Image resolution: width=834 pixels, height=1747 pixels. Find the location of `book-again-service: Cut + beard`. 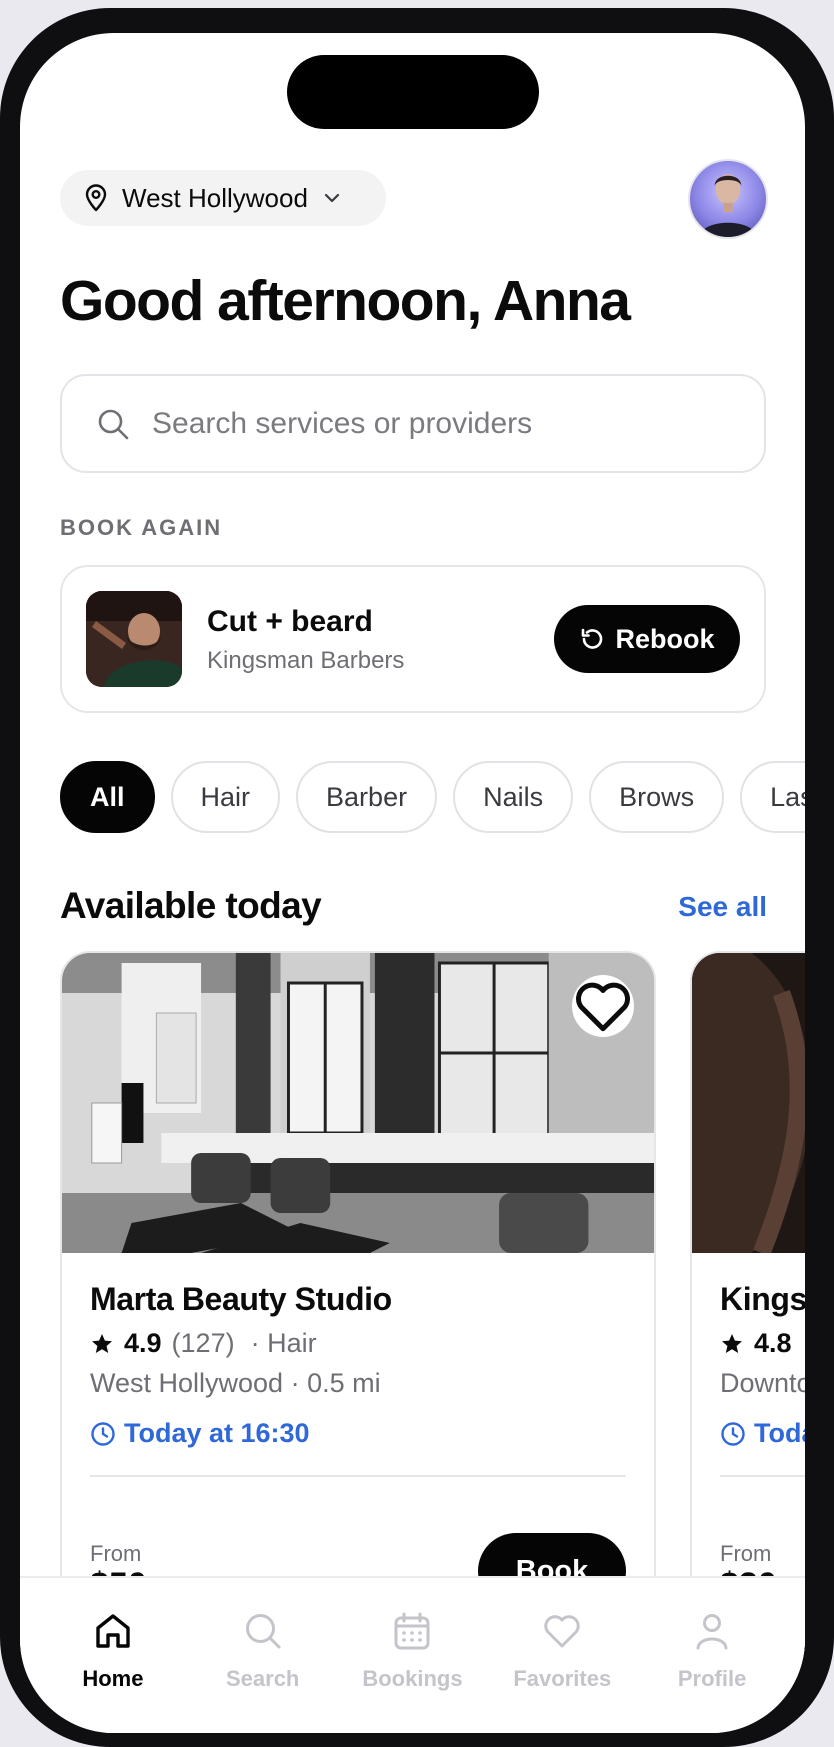

book-again-service: Cut + beard is located at coordinates (290, 621).